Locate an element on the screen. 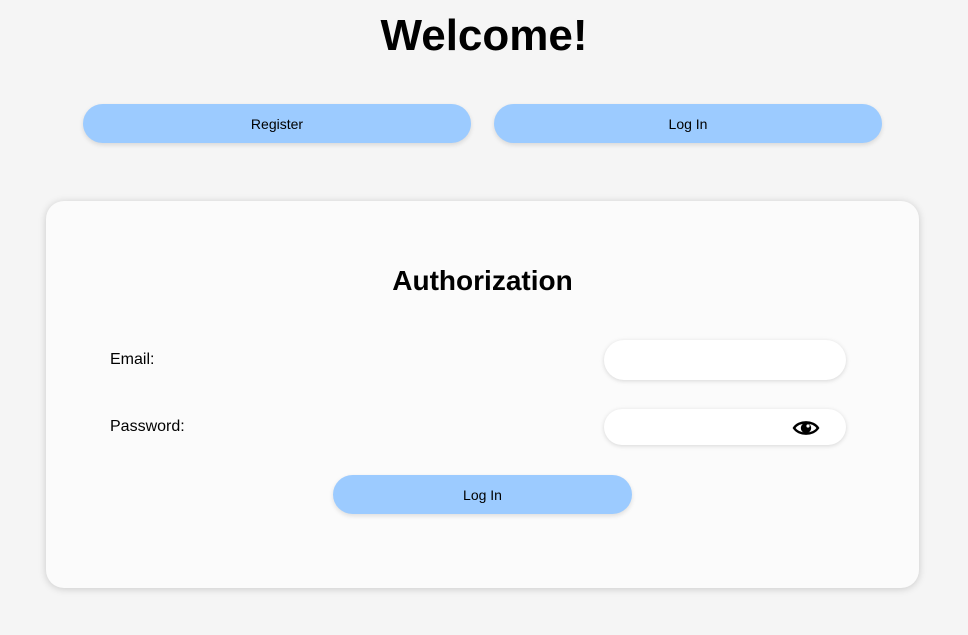  eye-icon is located at coordinates (806, 428).